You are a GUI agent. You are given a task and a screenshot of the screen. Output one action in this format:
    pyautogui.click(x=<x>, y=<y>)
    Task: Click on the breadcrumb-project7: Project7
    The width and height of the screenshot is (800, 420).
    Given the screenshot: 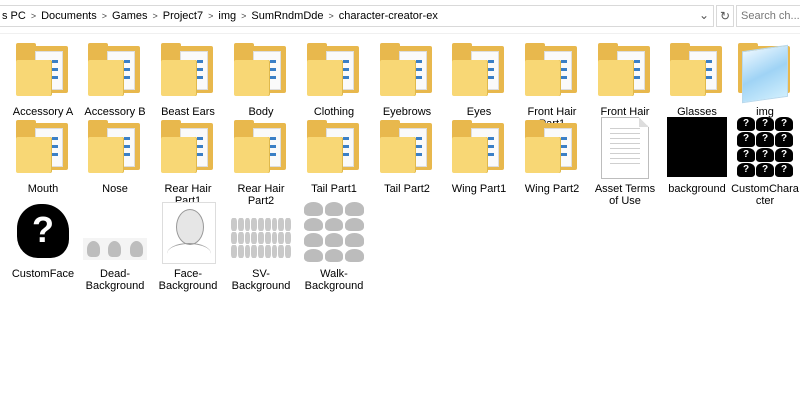 What is the action you would take?
    pyautogui.click(x=183, y=16)
    